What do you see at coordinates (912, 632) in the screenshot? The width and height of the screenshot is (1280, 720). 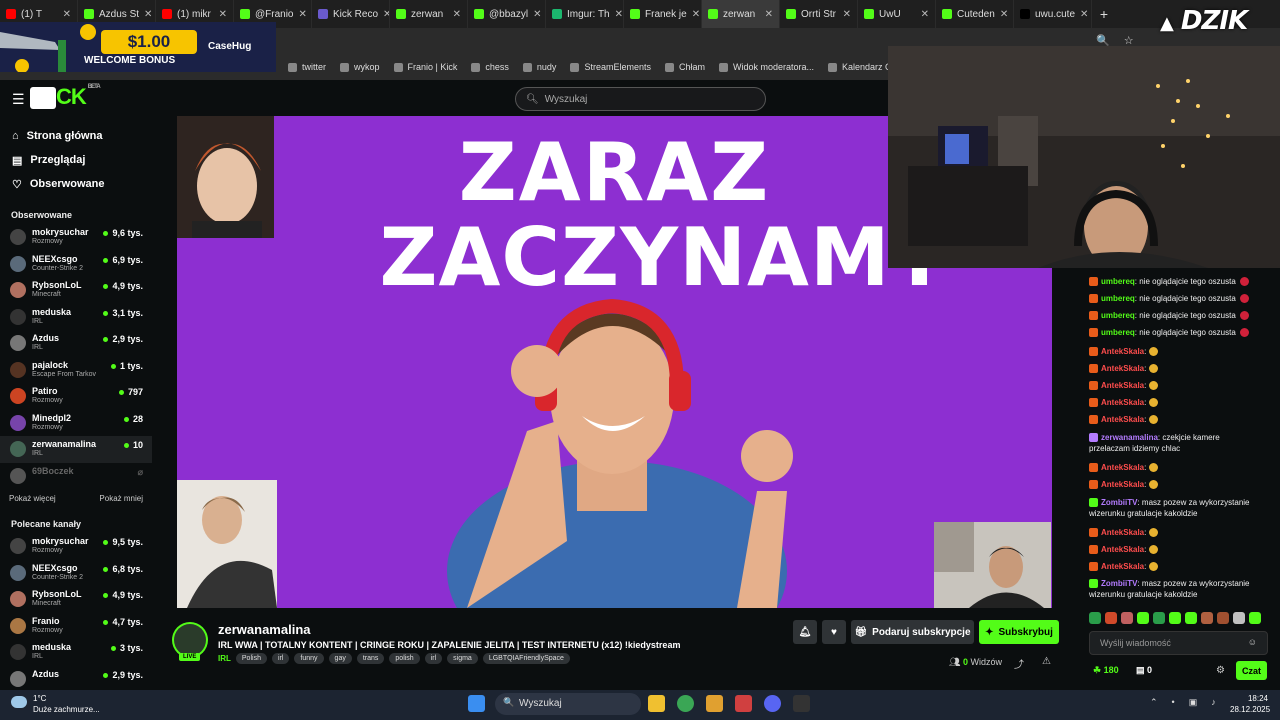 I see `gift-subscription-button: 🎁︎ Podaruj subskrypcje` at bounding box center [912, 632].